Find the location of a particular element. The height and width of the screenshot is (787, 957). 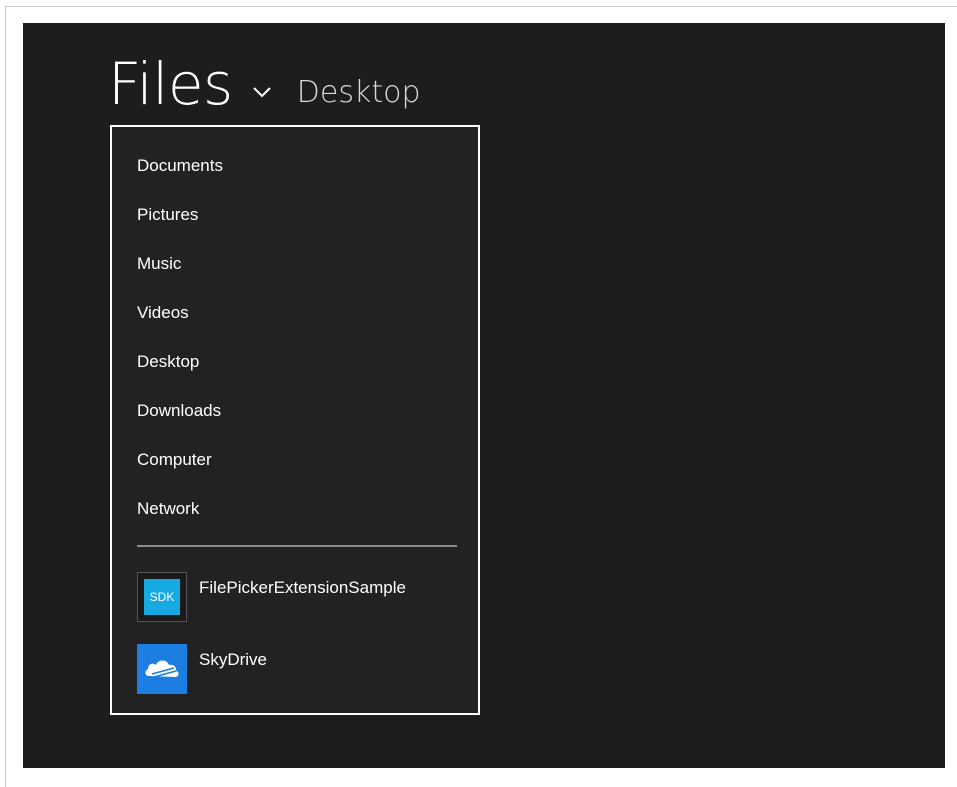

app-item-skydrive: SkyDrive is located at coordinates (297, 670).